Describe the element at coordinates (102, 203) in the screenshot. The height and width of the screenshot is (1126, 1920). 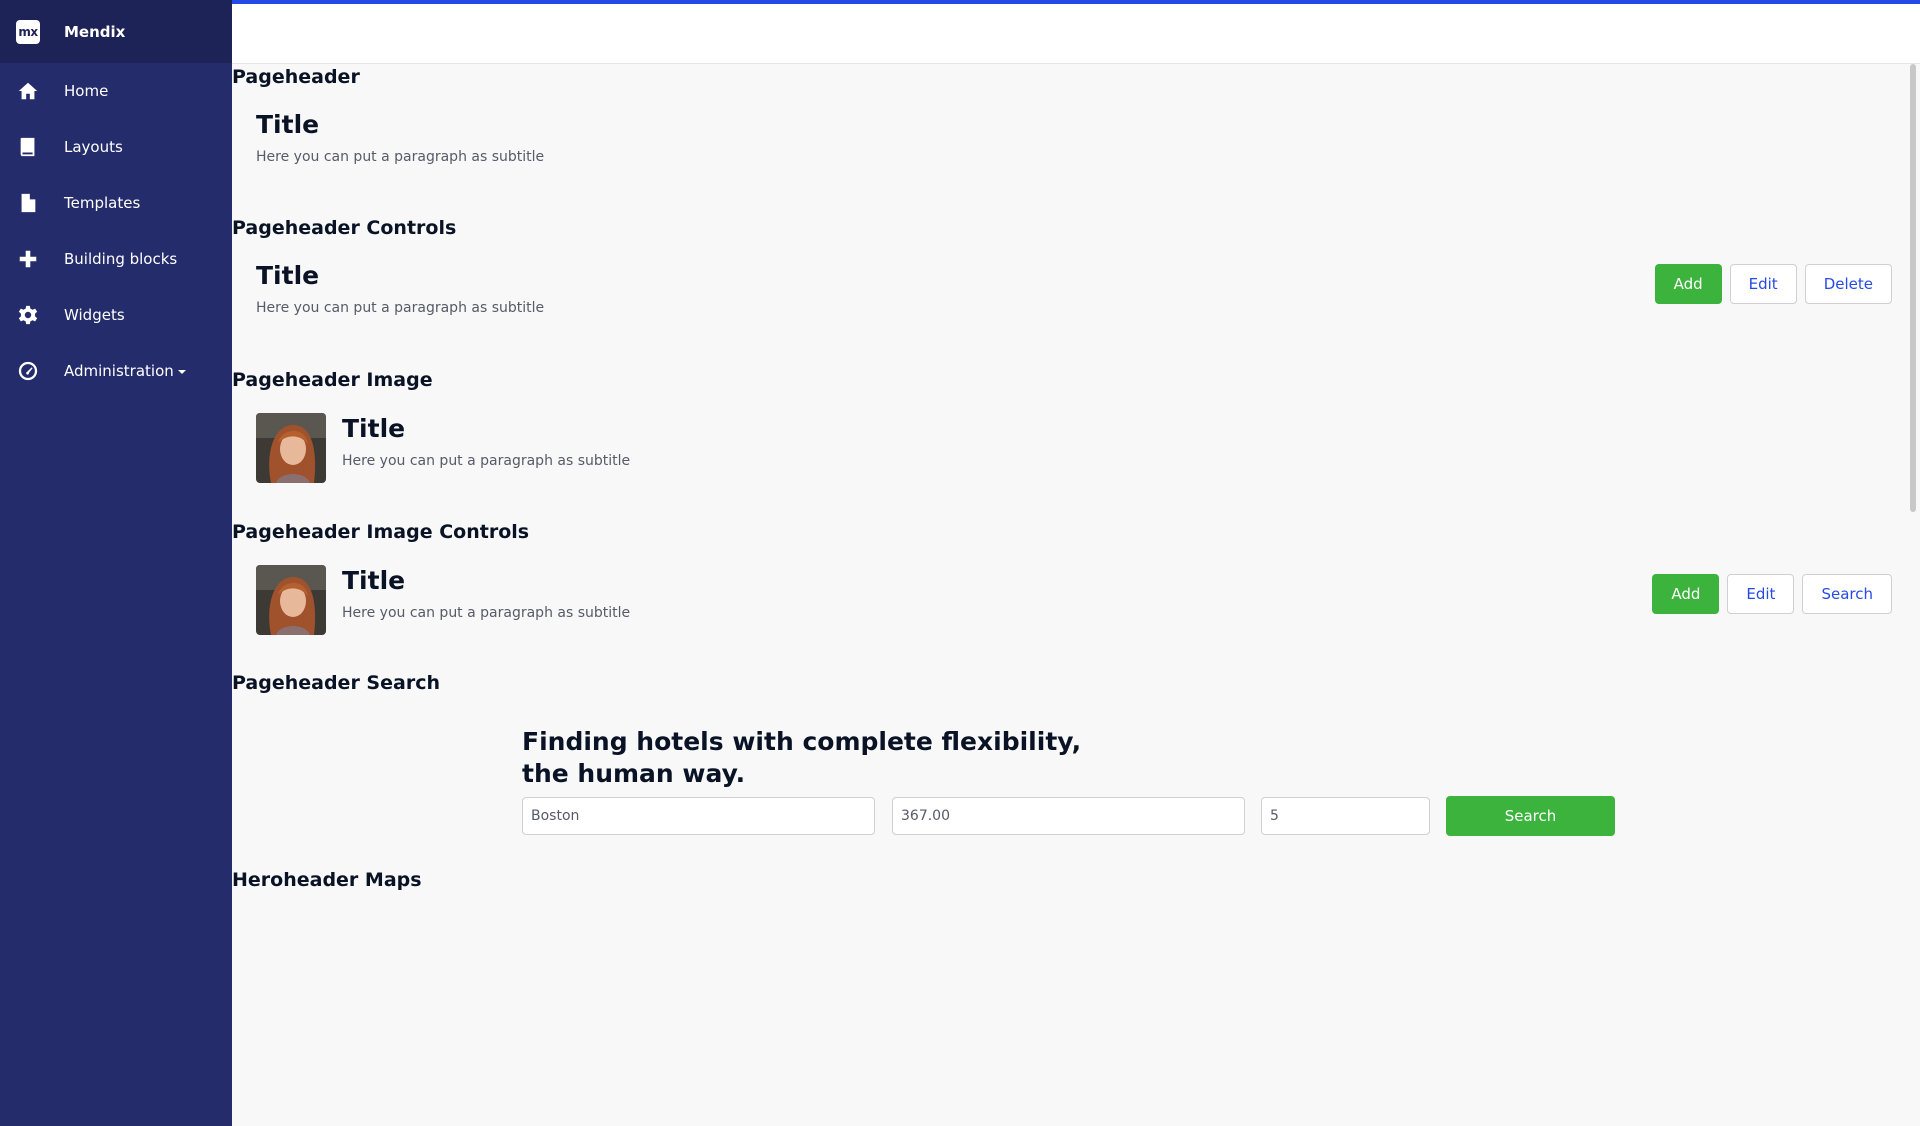
I see `sidebar-item-label: Templates` at that location.